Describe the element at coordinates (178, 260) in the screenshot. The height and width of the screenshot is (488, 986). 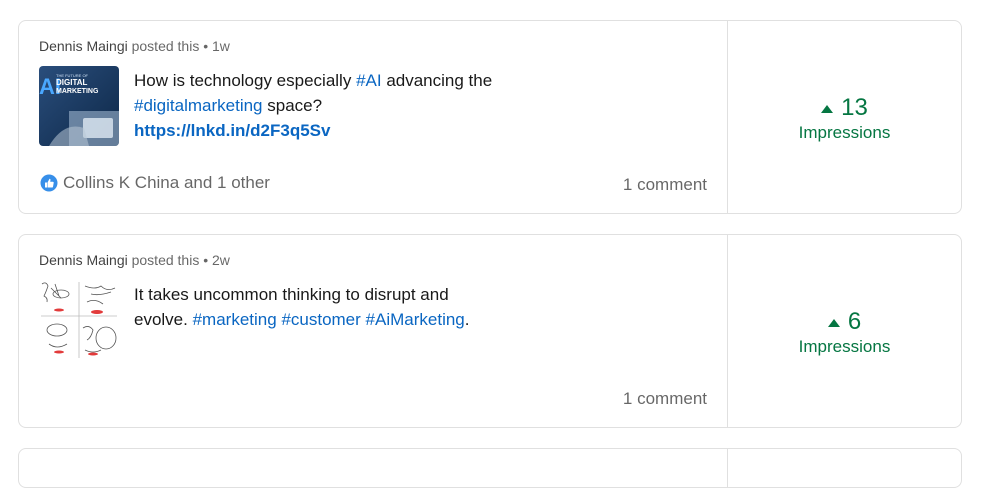
I see `posted-time: posted this • 2w` at that location.